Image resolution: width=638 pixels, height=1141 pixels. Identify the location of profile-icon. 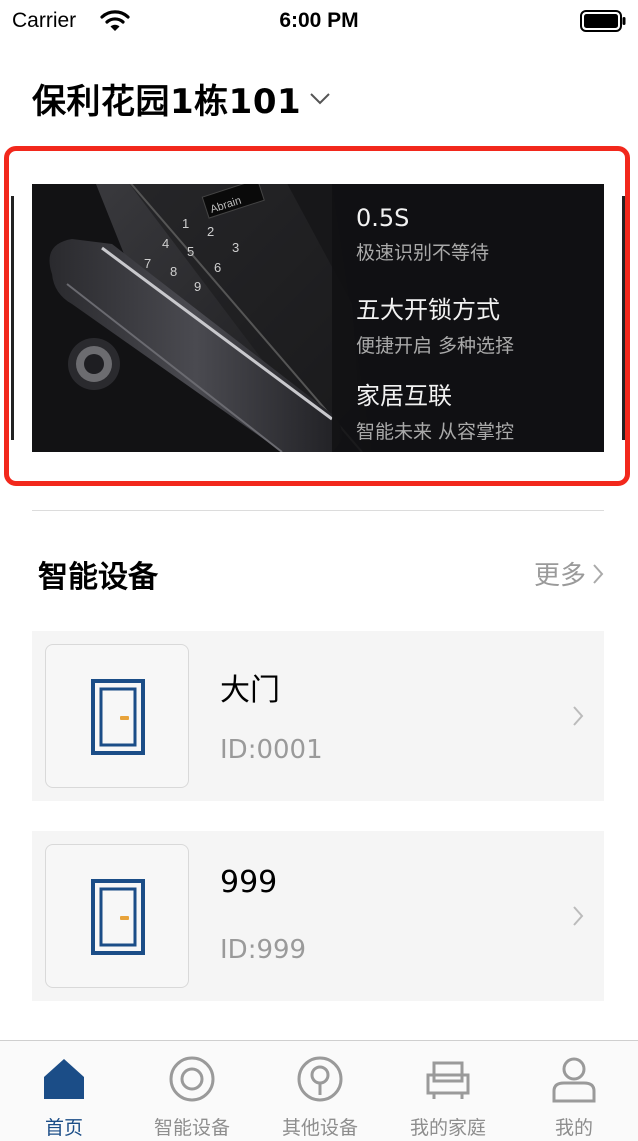
(574, 1080).